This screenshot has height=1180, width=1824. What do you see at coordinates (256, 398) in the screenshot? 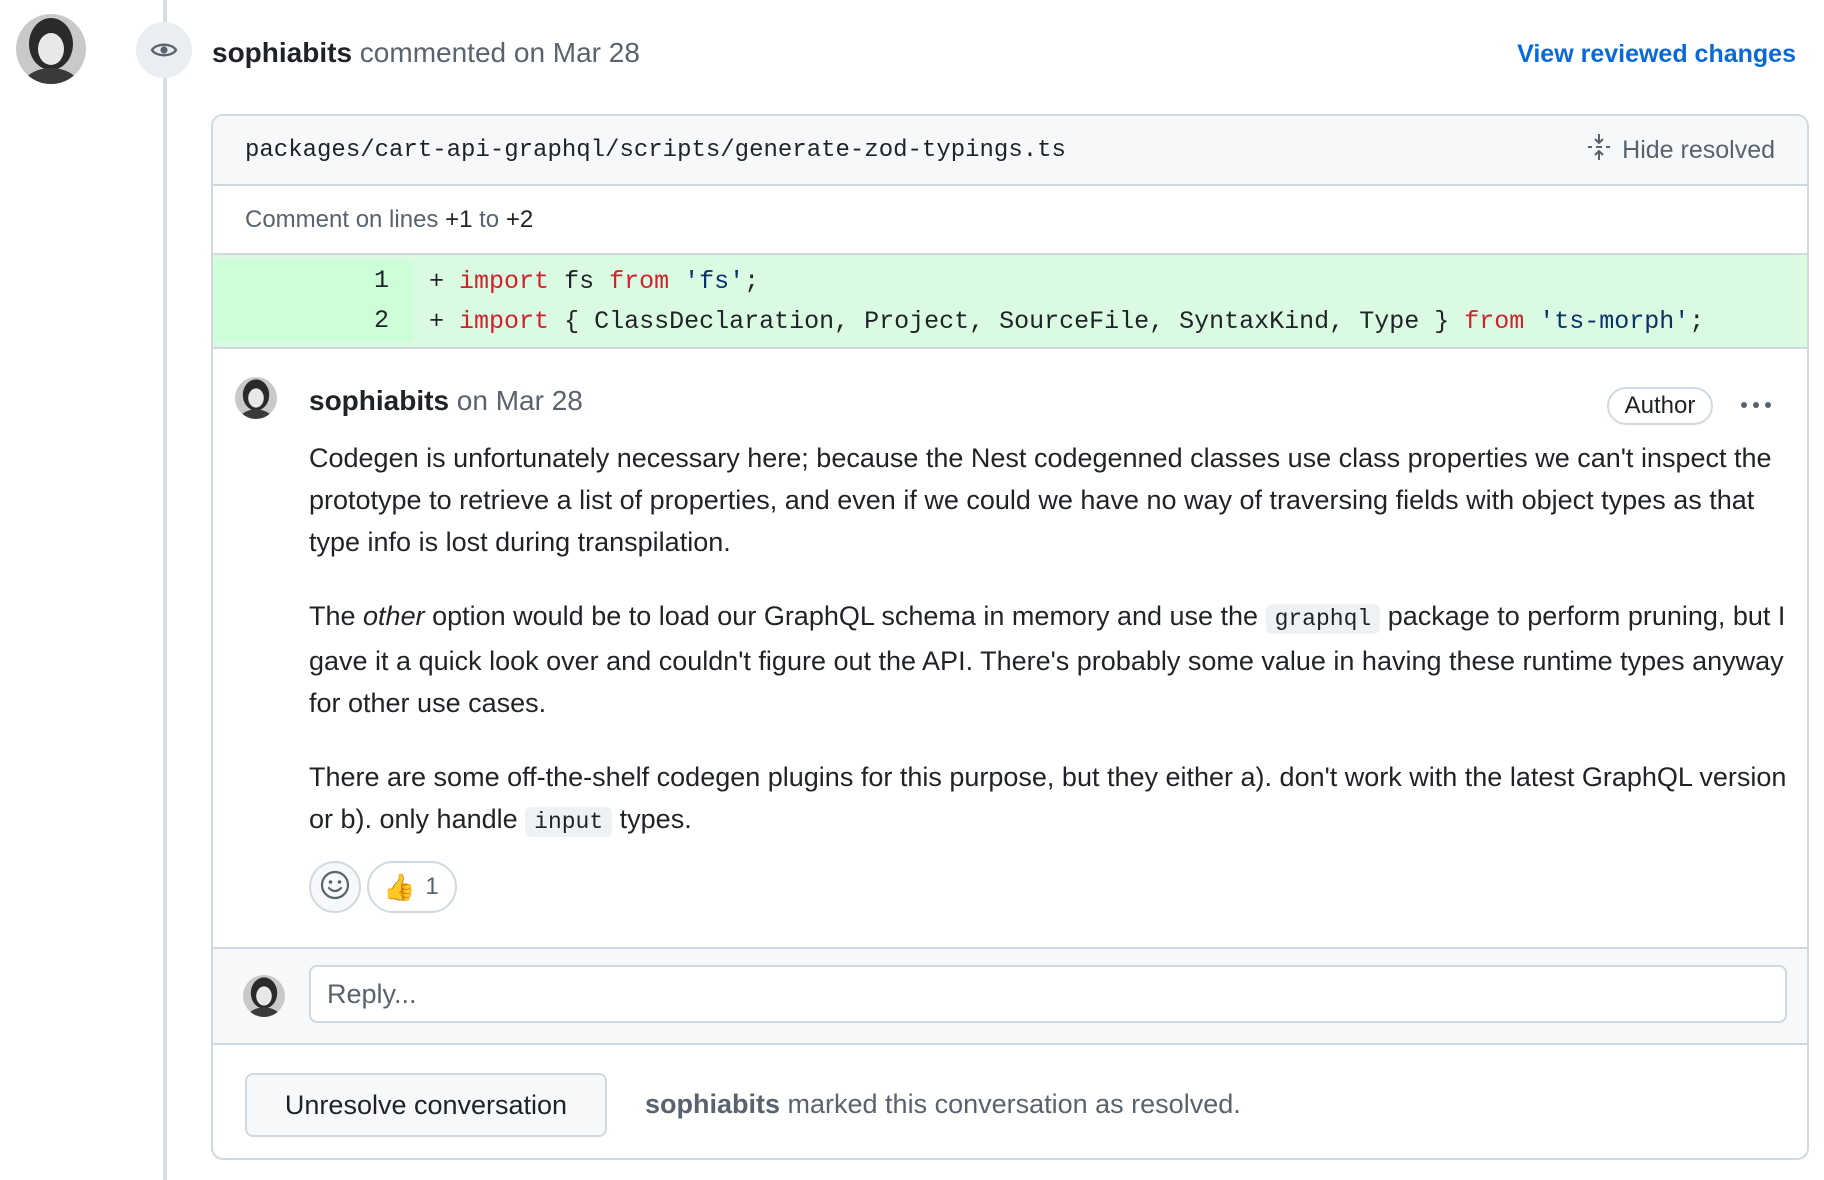
I see `comment-avatar` at bounding box center [256, 398].